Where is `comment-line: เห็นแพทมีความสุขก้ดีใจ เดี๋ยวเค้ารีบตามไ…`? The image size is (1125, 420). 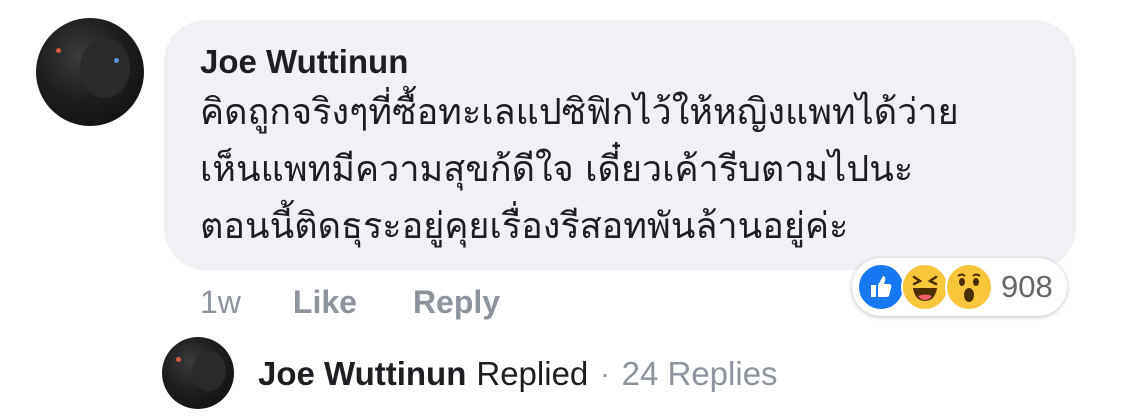
comment-line: เห็นแพทมีความสุขก้ดีใจ เดี๋ยวเค้ารีบตามไ… is located at coordinates (557, 169).